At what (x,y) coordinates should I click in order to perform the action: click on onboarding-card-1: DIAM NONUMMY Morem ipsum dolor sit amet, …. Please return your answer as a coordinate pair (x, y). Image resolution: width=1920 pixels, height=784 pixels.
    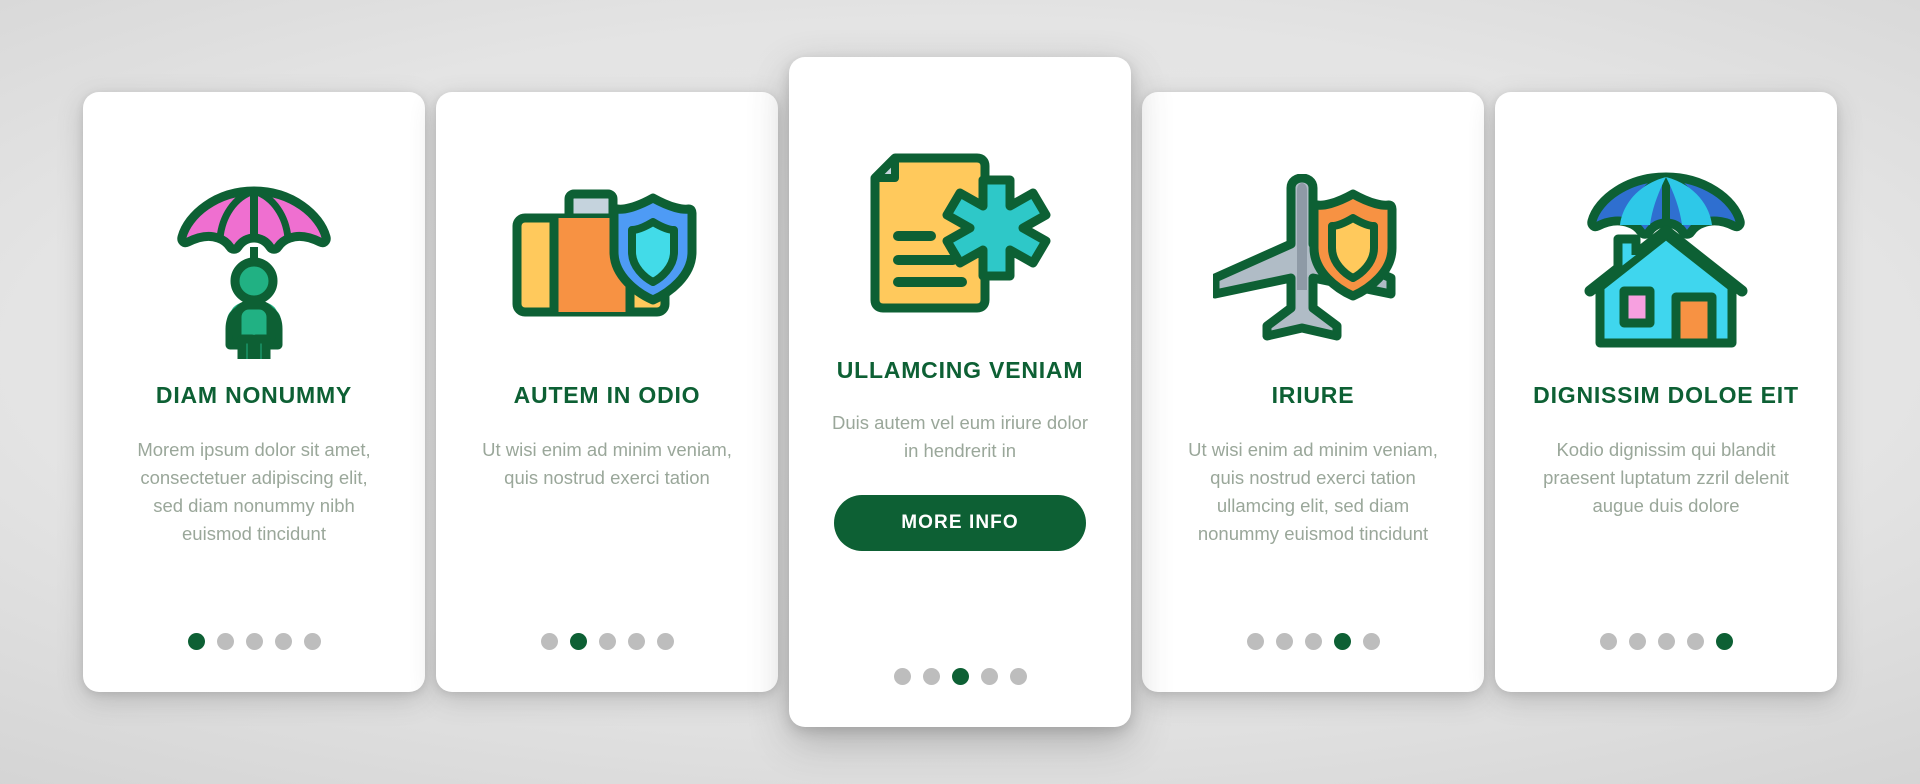
    Looking at the image, I should click on (254, 392).